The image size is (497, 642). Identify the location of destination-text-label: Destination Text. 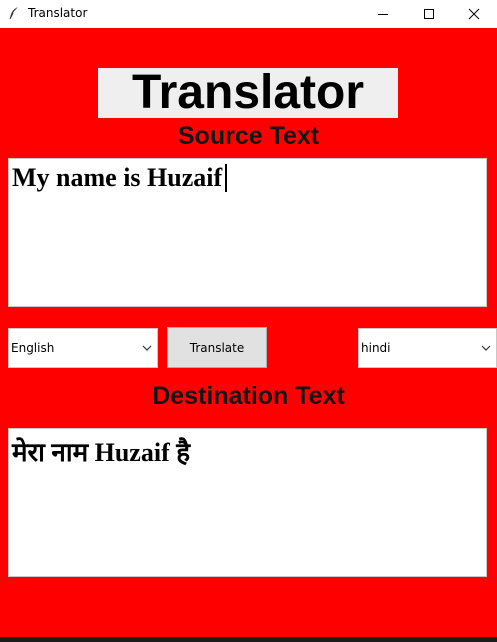
(248, 396).